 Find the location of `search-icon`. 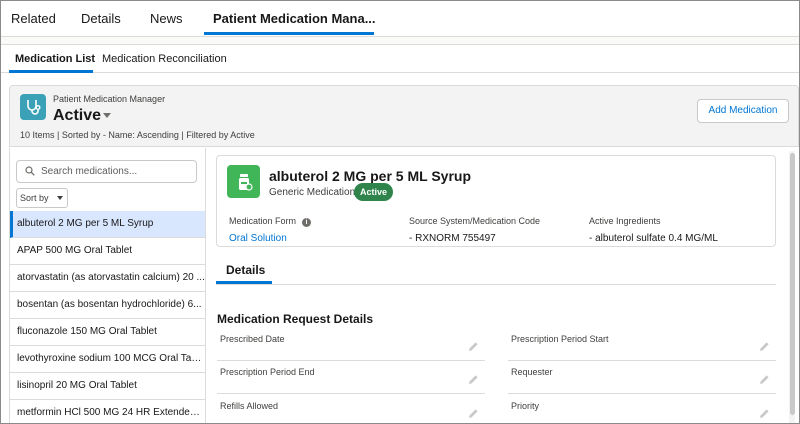

search-icon is located at coordinates (30, 171).